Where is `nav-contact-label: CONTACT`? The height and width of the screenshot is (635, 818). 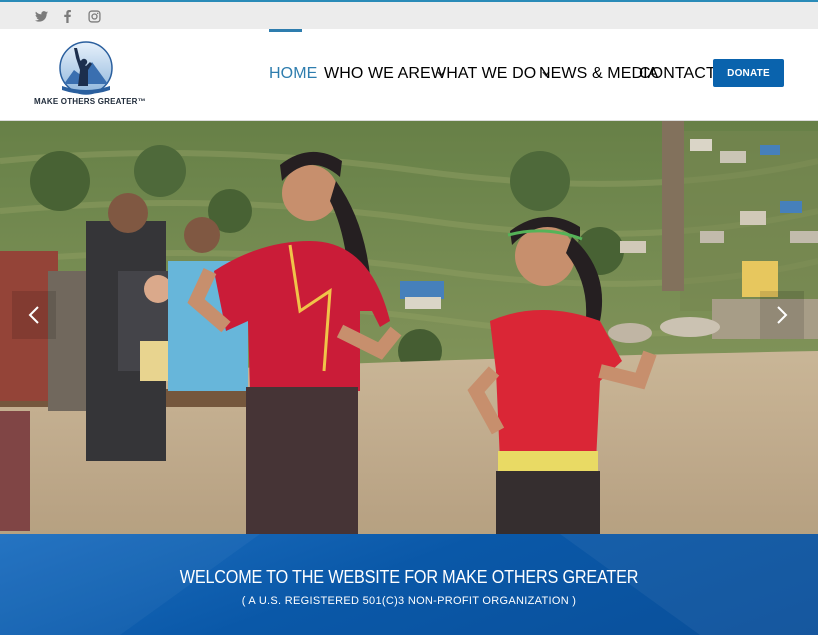
nav-contact-label: CONTACT is located at coordinates (677, 73).